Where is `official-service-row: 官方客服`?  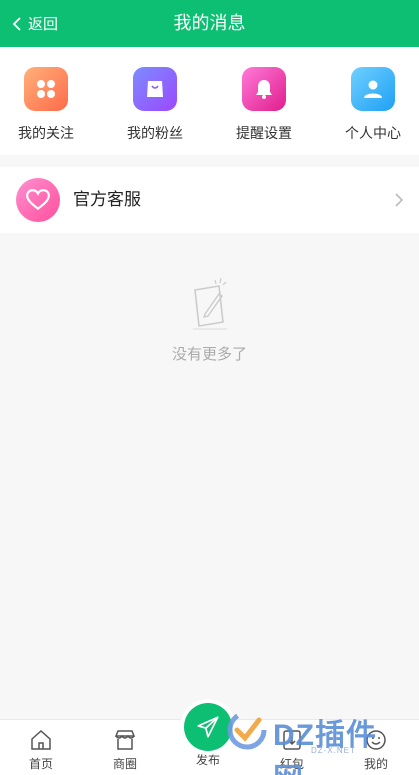
official-service-row: 官方客服 is located at coordinates (209, 200).